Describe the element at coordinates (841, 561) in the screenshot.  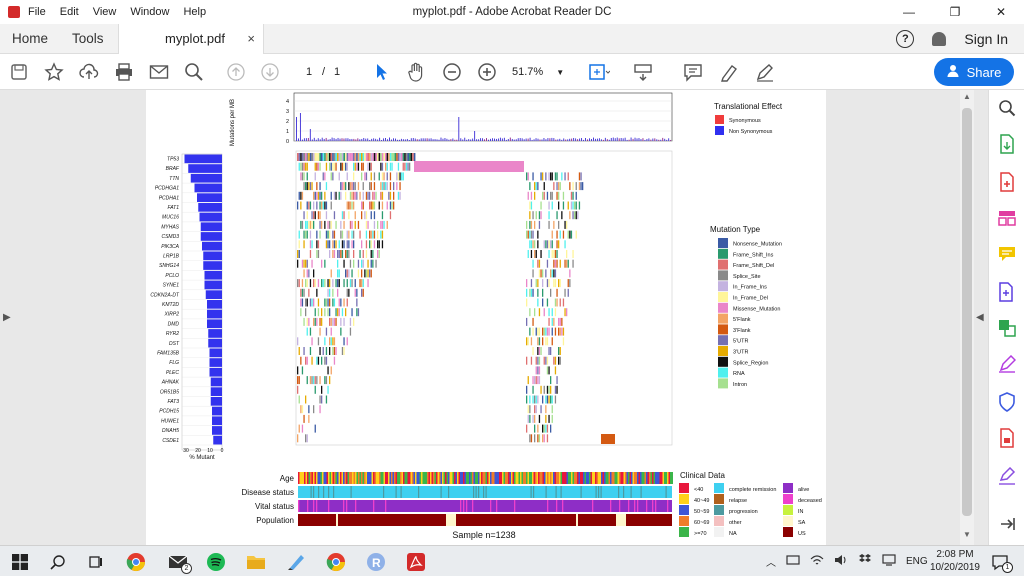
I see `volume-icon` at that location.